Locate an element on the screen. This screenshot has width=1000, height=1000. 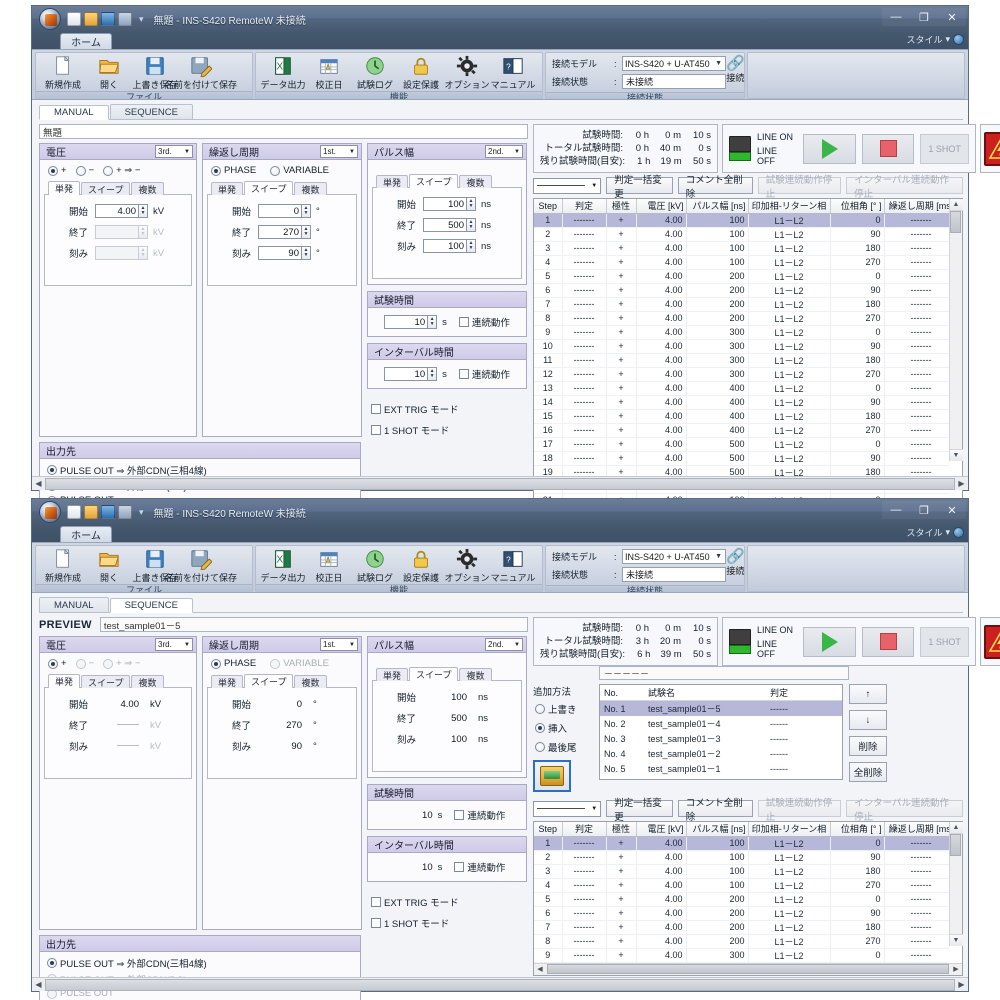
table-row: 11 ------- +4.00 300 L1－L2 180 ------- is located at coordinates (741, 360).